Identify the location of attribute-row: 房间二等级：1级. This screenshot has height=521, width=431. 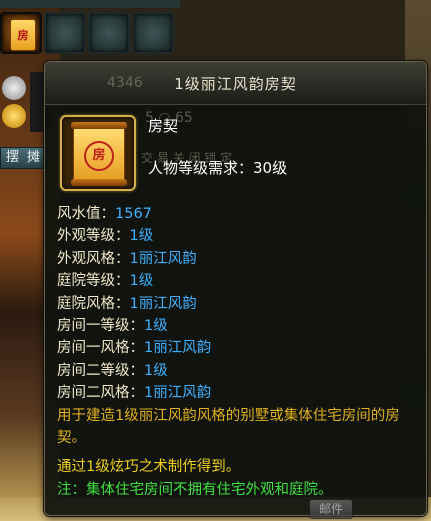
(134, 371).